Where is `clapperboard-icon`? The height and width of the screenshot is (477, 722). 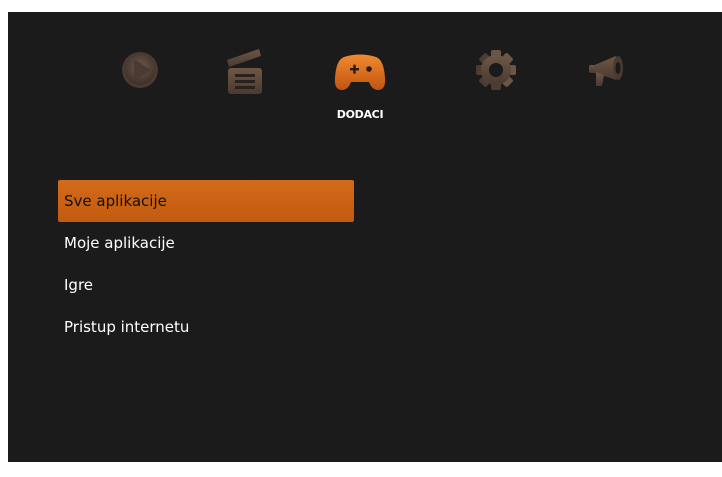
clapperboard-icon is located at coordinates (245, 70).